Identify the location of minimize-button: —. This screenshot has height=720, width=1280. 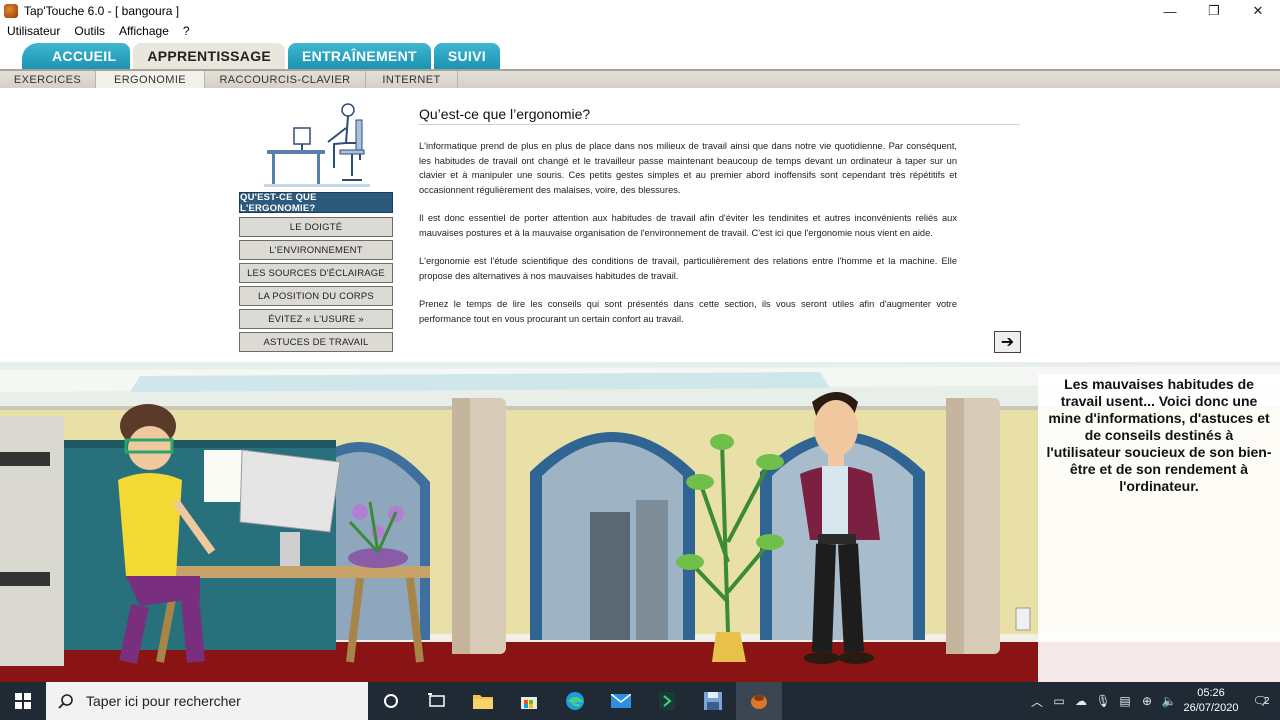
(1170, 11).